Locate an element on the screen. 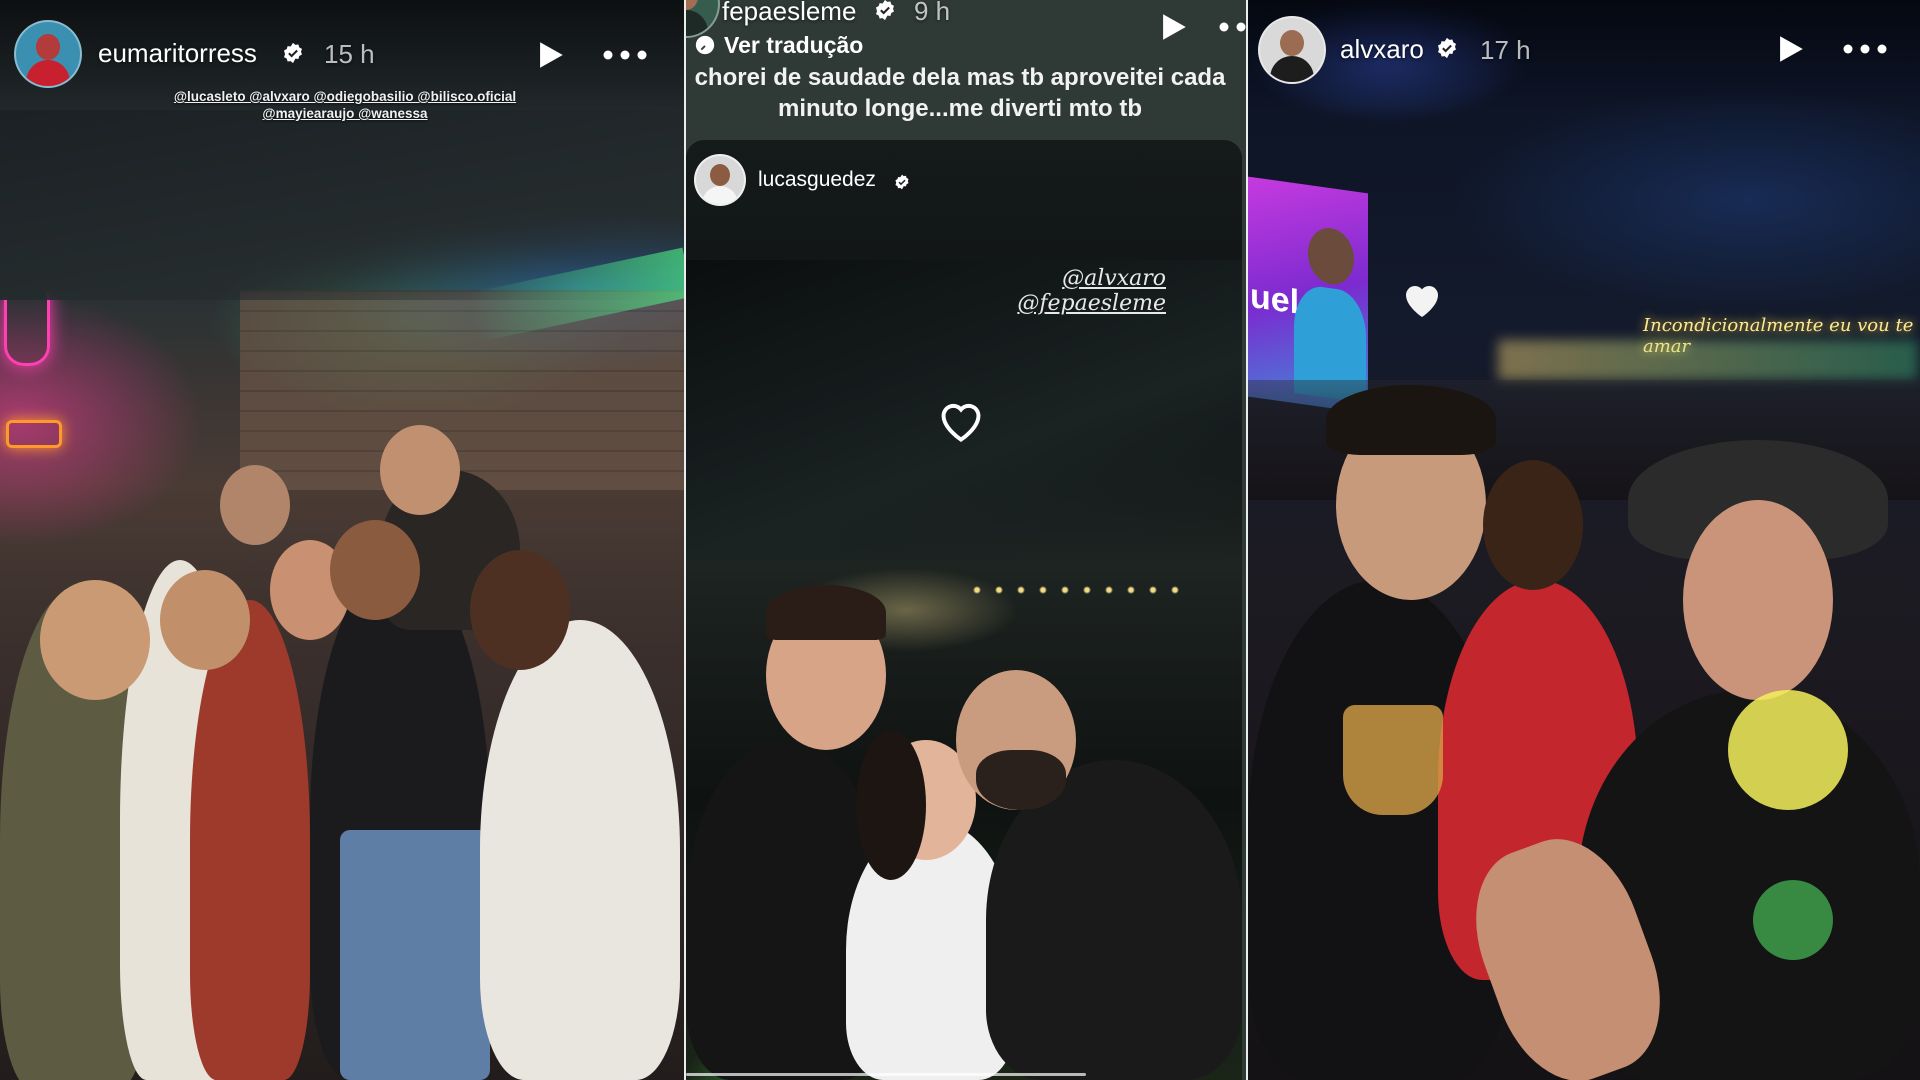 Image resolution: width=1920 pixels, height=1080 pixels. story-progress-bar is located at coordinates (886, 1074).